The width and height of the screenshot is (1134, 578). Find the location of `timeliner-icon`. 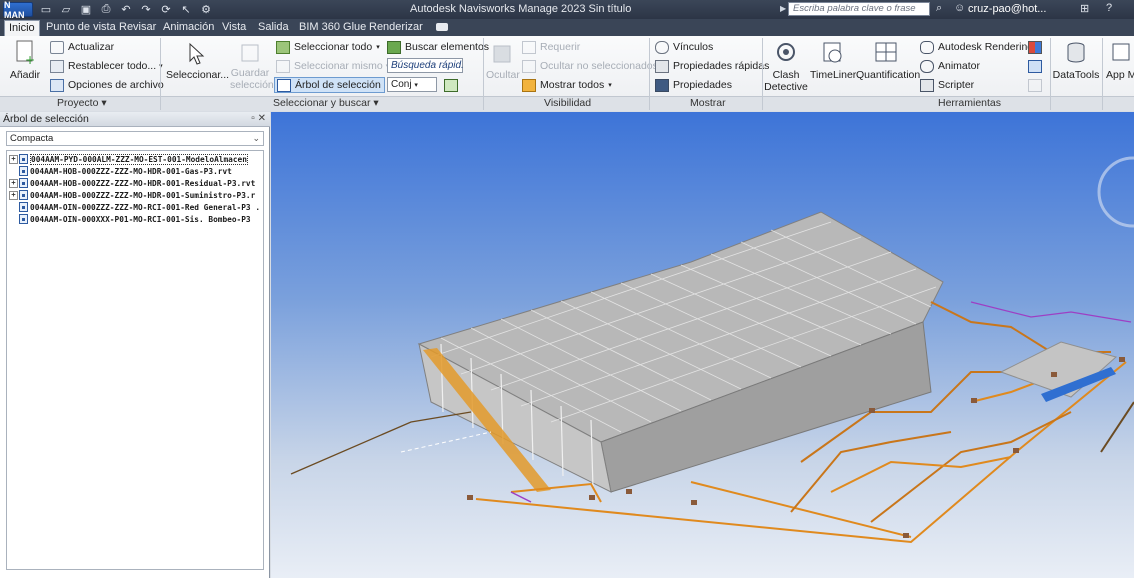

timeliner-icon is located at coordinates (832, 52).